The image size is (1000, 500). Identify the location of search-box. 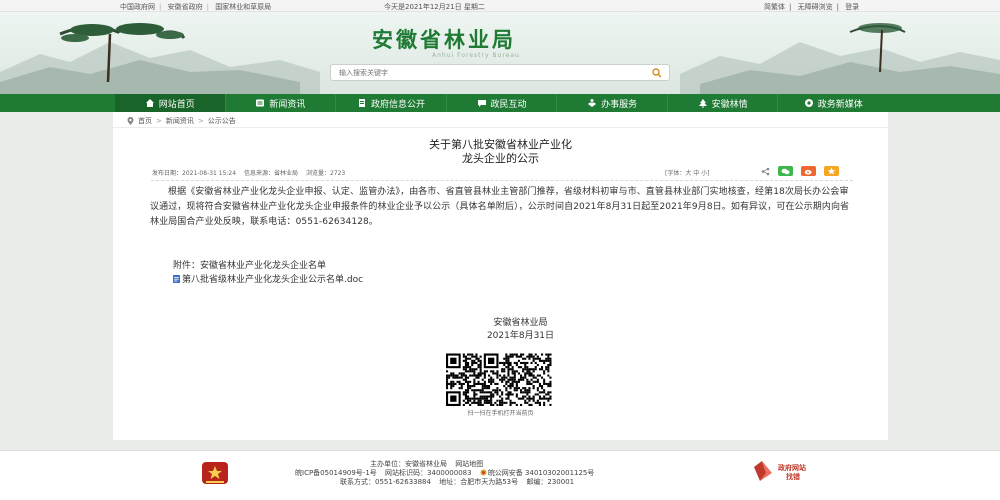
(500, 72).